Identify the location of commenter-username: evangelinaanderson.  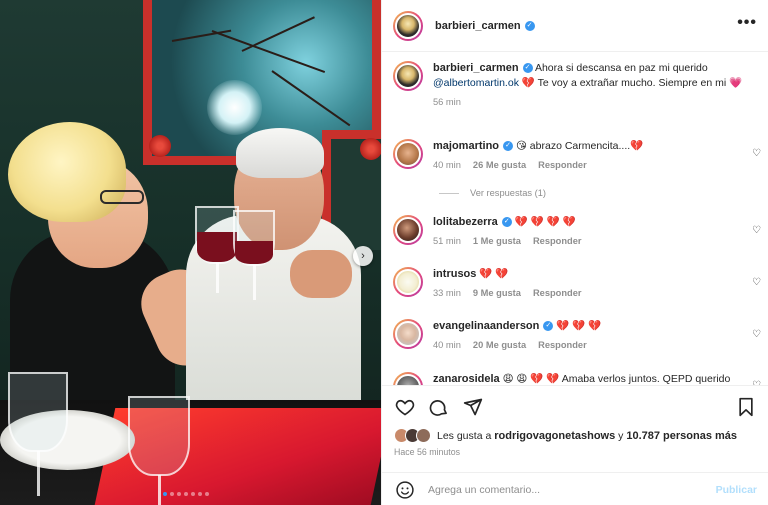
(486, 326).